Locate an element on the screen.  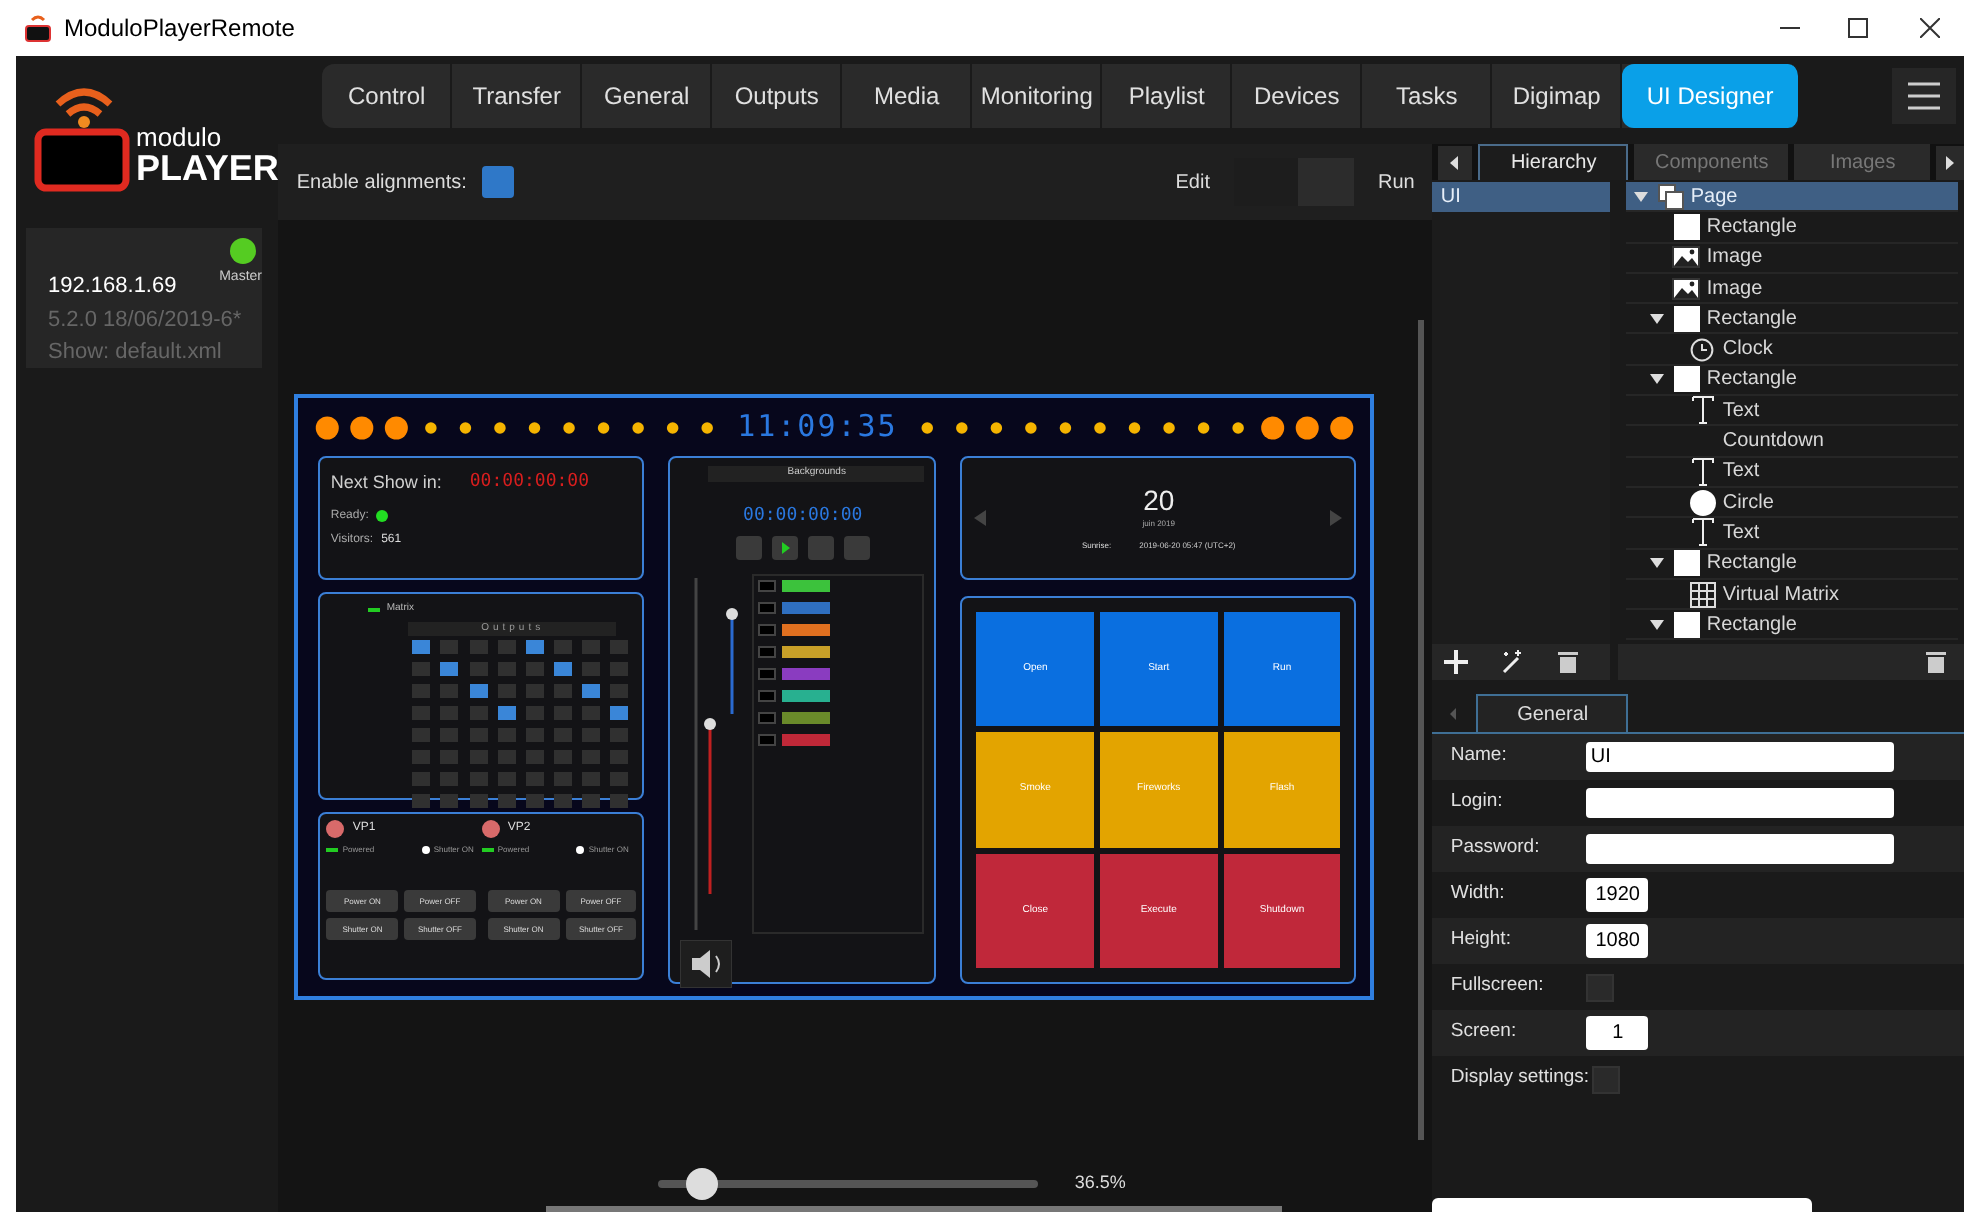
menu-icon is located at coordinates (1924, 96).